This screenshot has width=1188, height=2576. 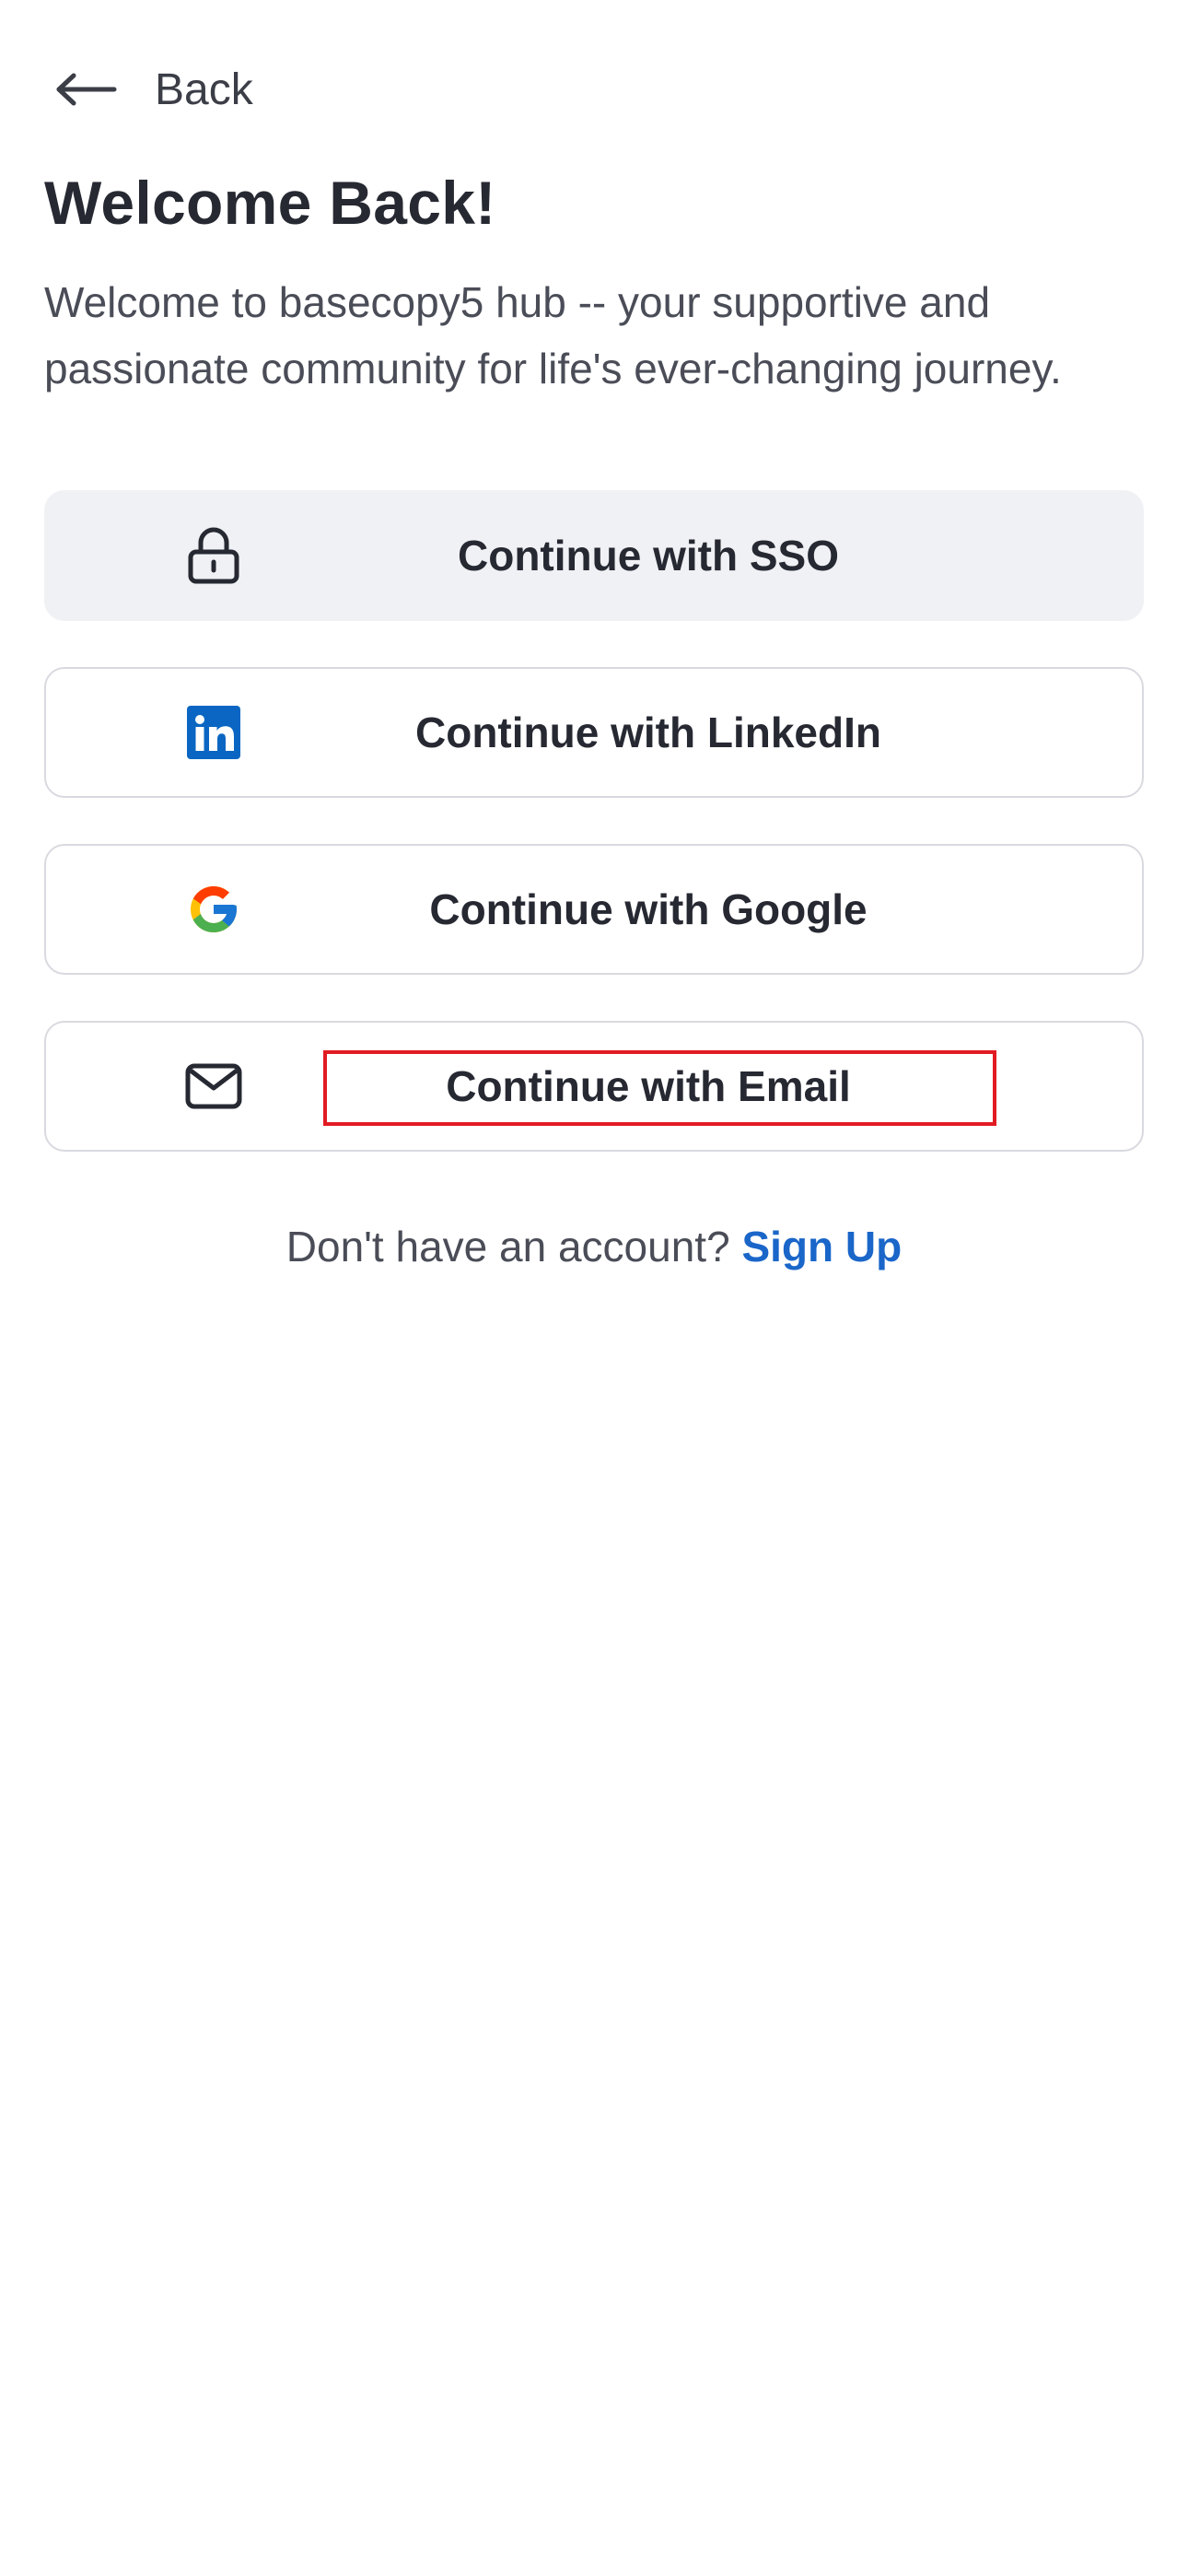 What do you see at coordinates (821, 1246) in the screenshot?
I see `sign-up-link: Sign Up` at bounding box center [821, 1246].